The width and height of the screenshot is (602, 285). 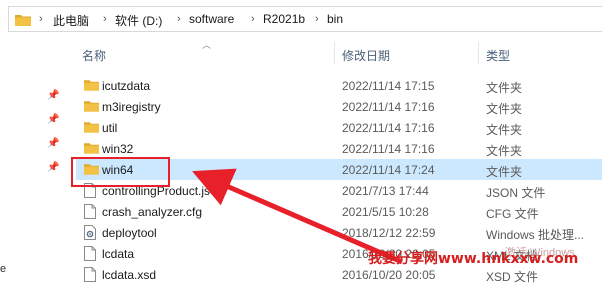 I want to click on list-item: crash_analyzer.cfg 2021/5/15 10:28 CFG 文件, so click(x=339, y=211).